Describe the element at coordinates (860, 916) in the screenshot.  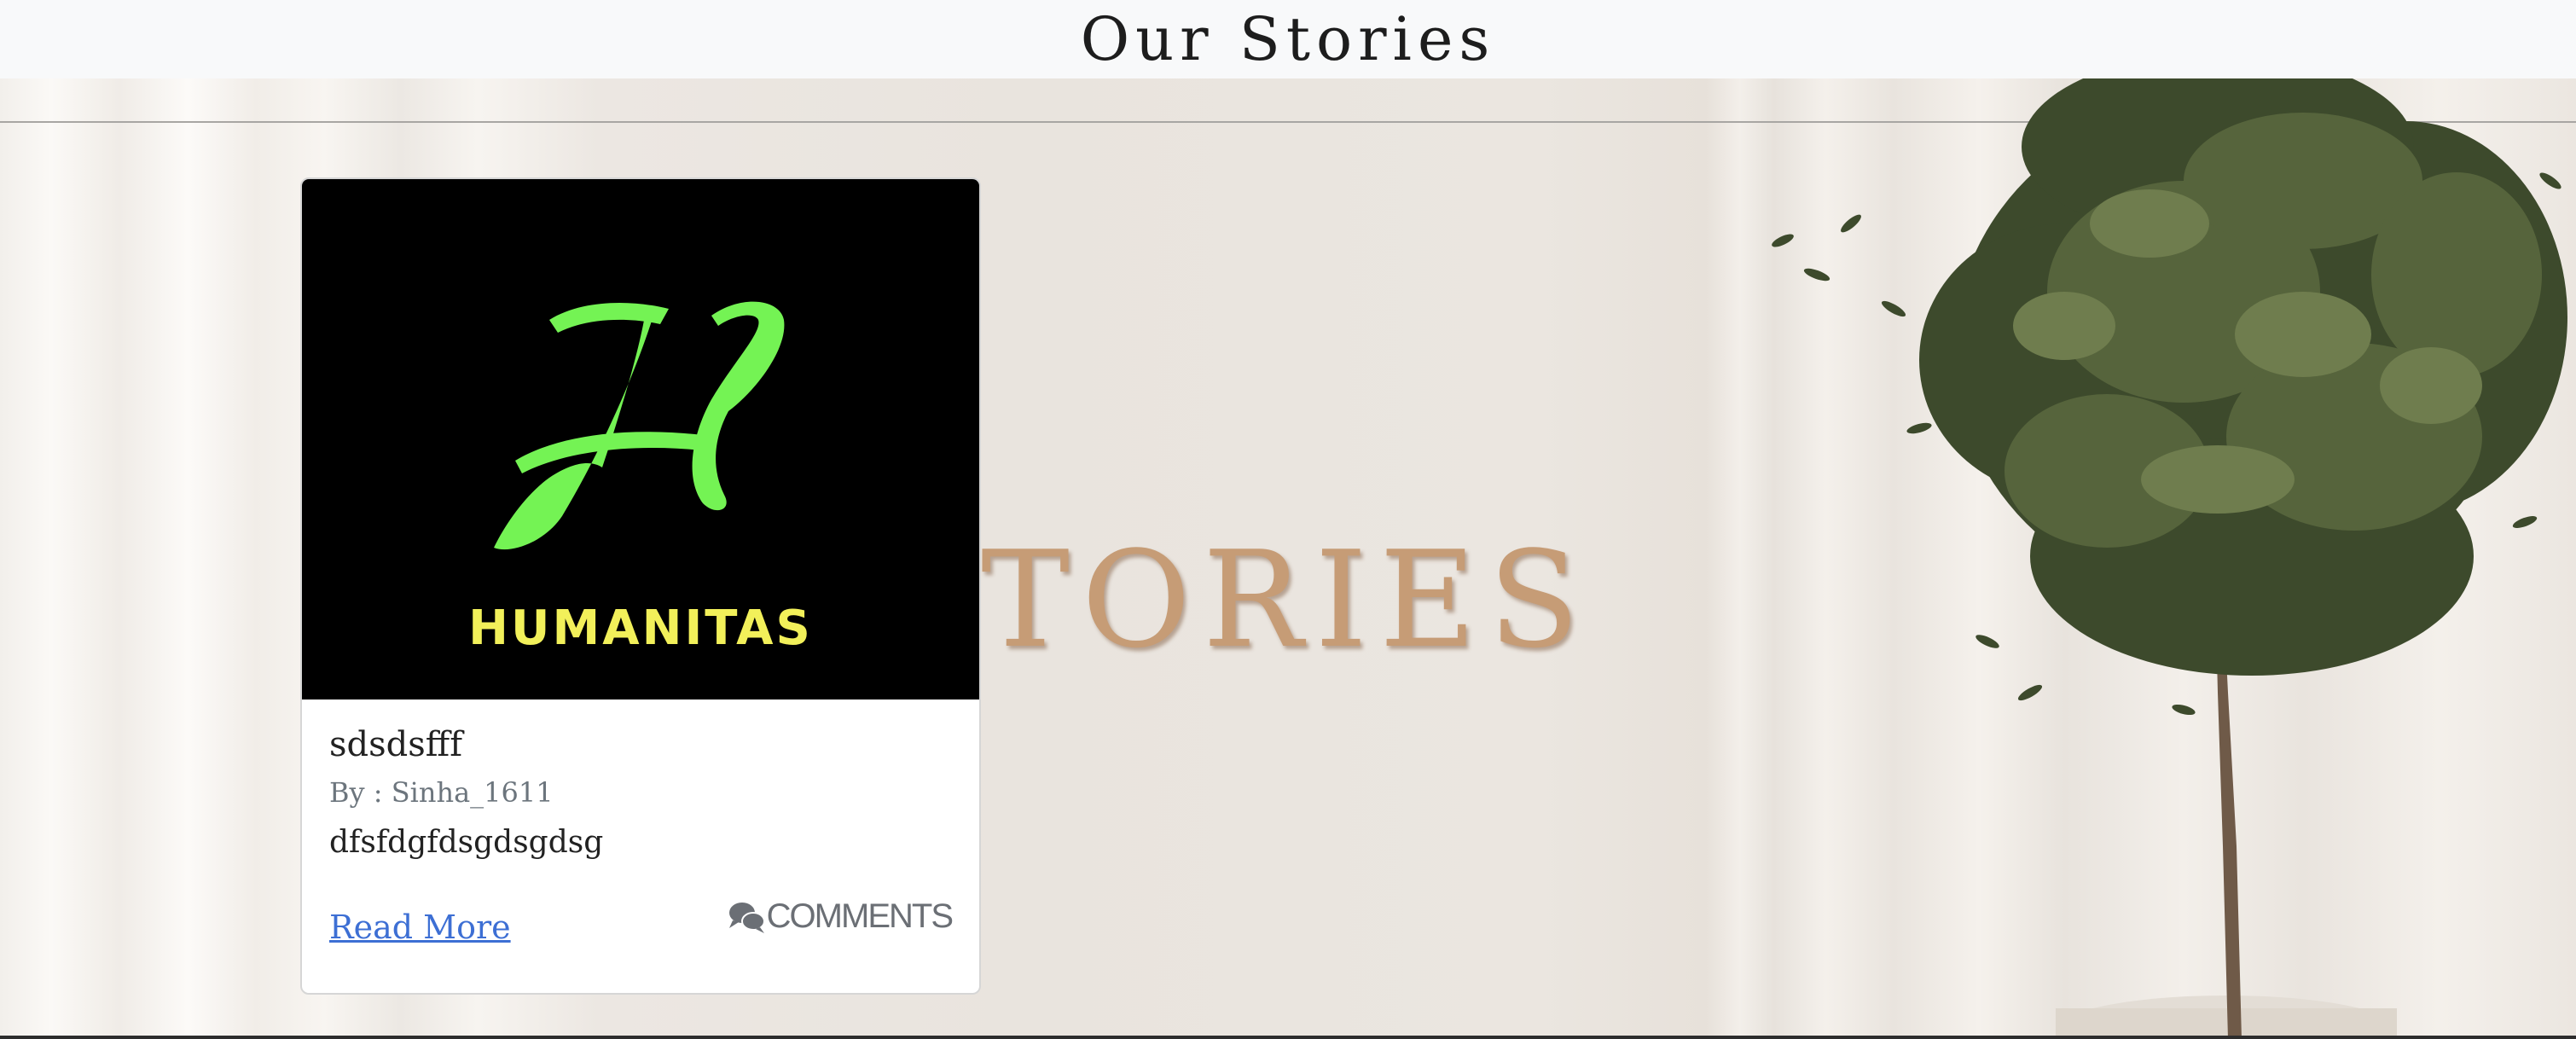
I see `comments-label: COMMENTS` at that location.